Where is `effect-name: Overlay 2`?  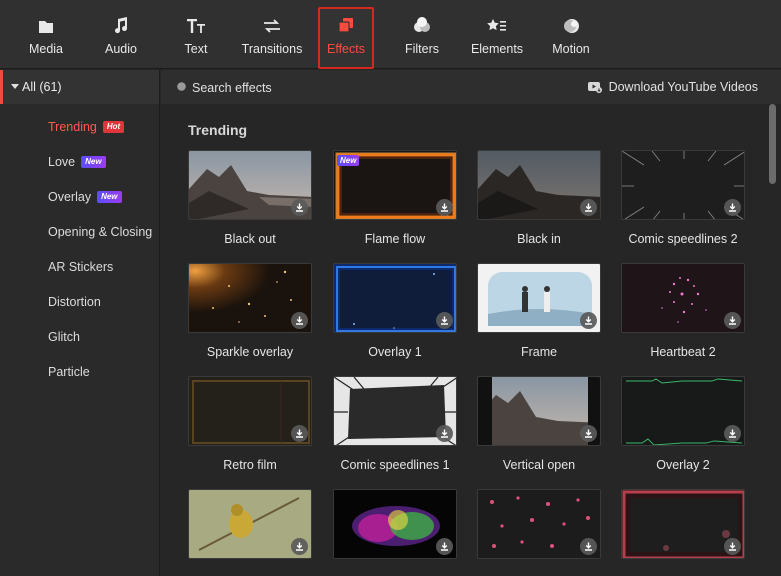 effect-name: Overlay 2 is located at coordinates (683, 465).